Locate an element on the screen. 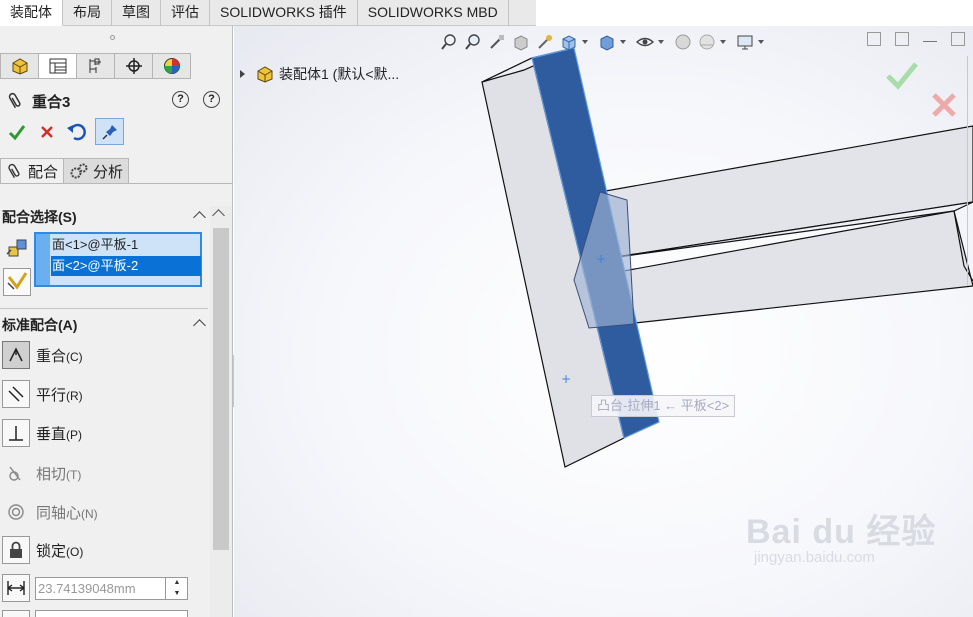 The image size is (973, 617). assembly-cube-icon is located at coordinates (19, 66).